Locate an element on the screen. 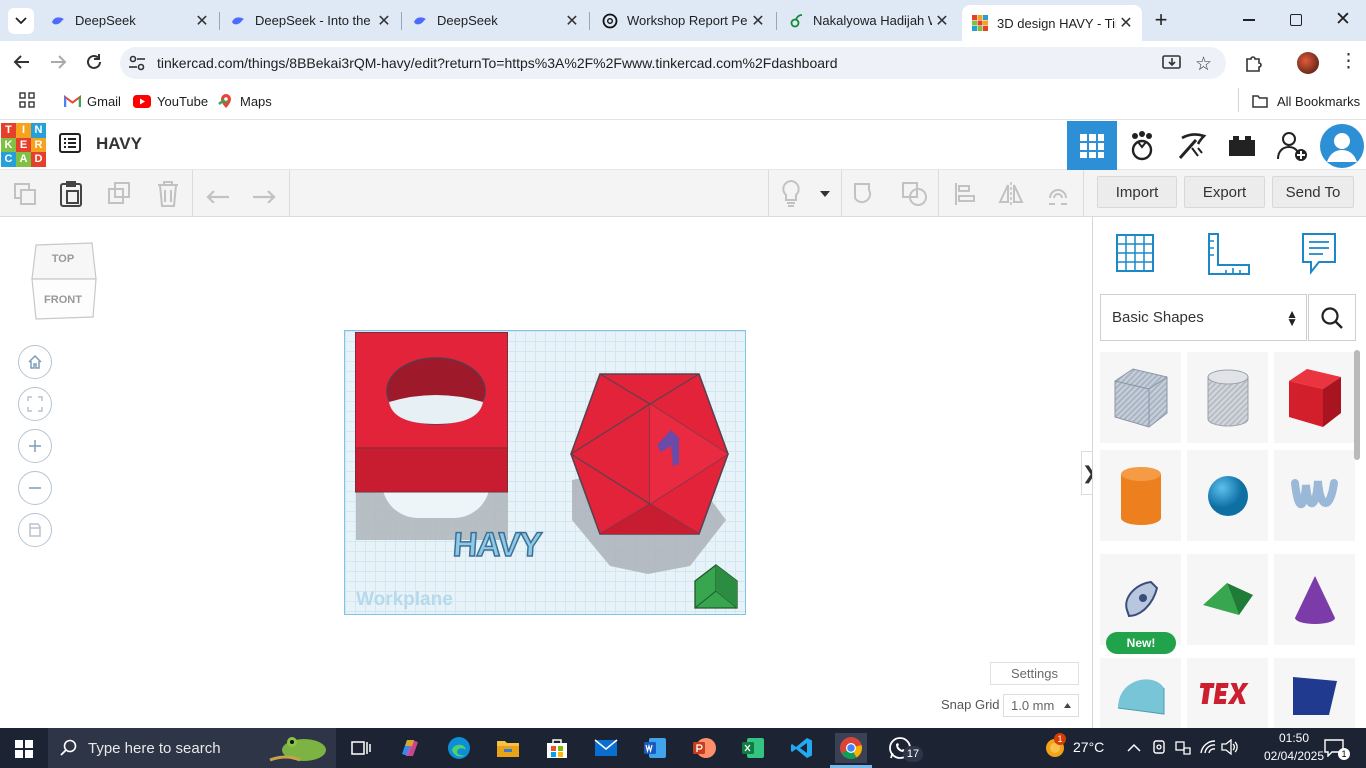 The height and width of the screenshot is (768, 1366). site-settings-icon is located at coordinates (137, 65).